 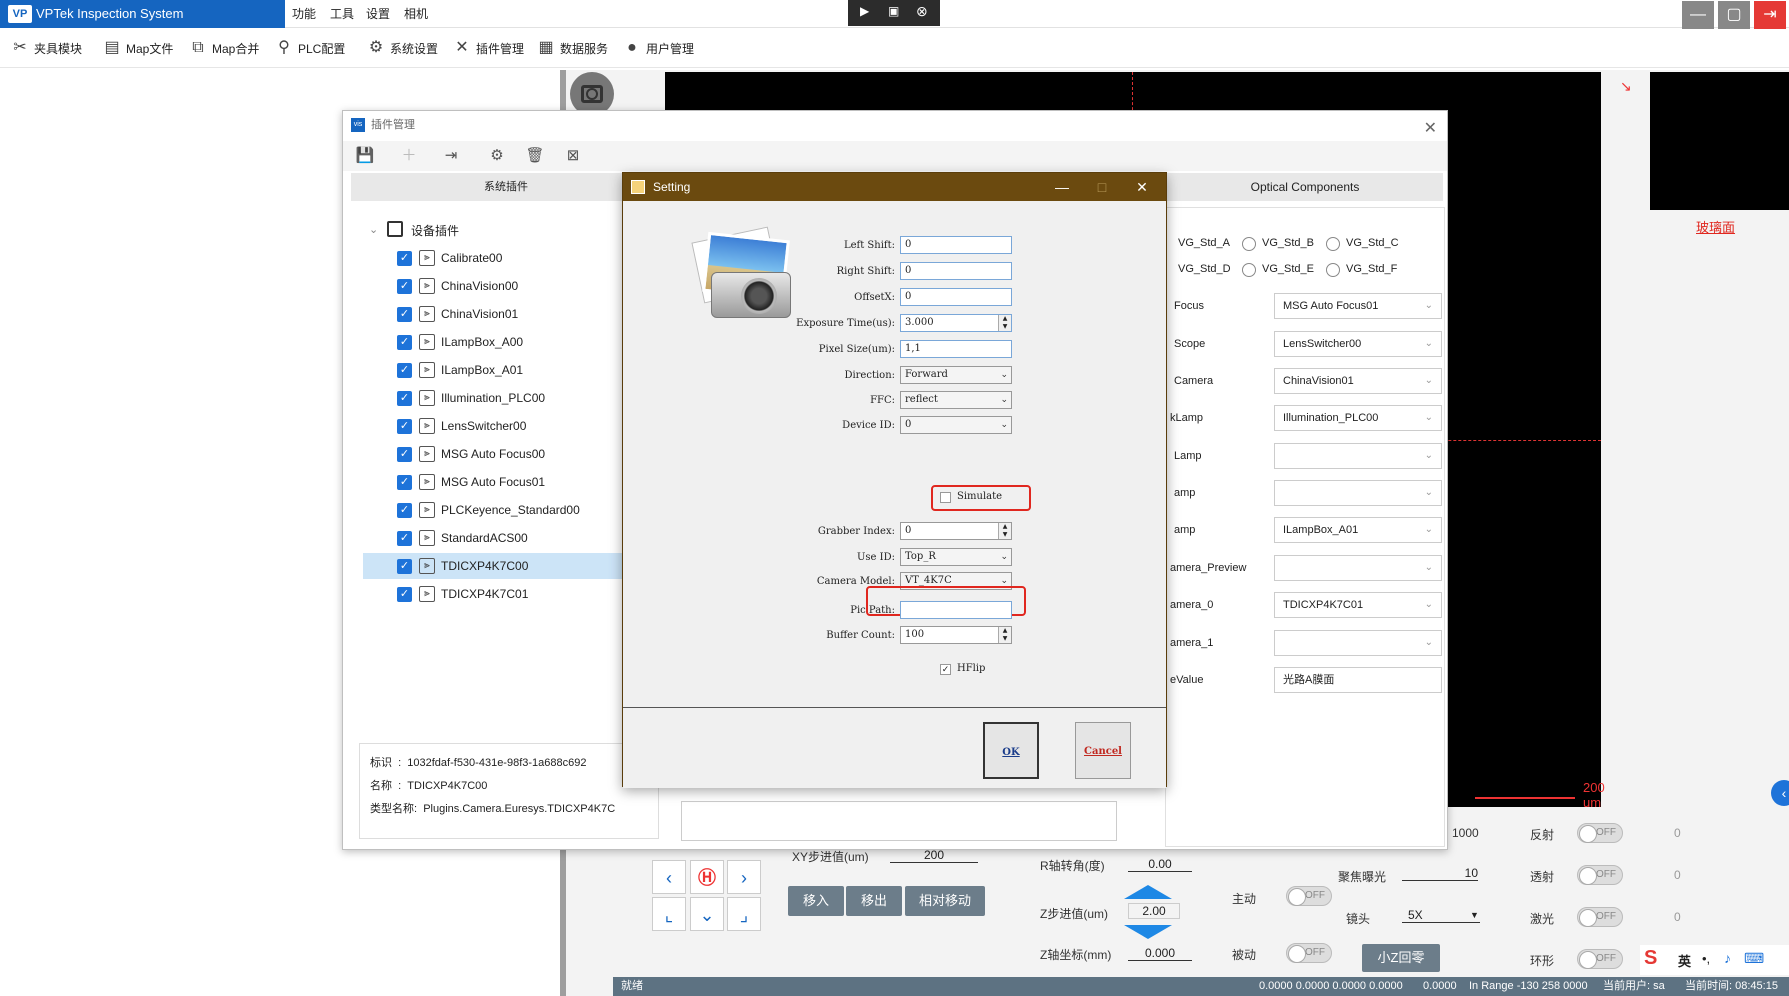 What do you see at coordinates (945, 497) in the screenshot?
I see `simulate-checkbox` at bounding box center [945, 497].